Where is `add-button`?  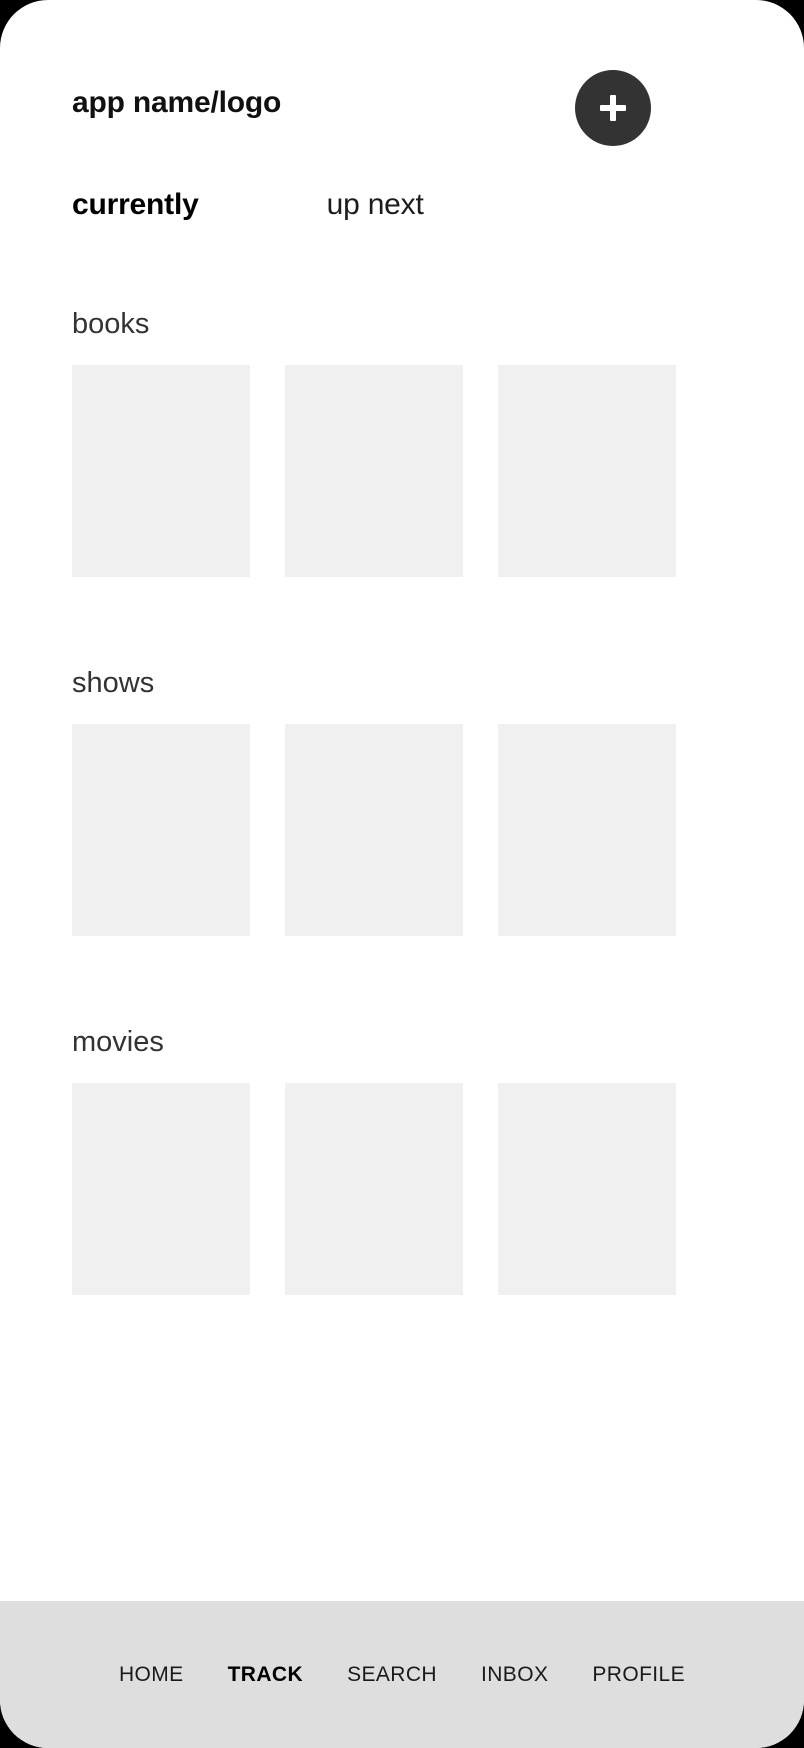
add-button is located at coordinates (613, 108).